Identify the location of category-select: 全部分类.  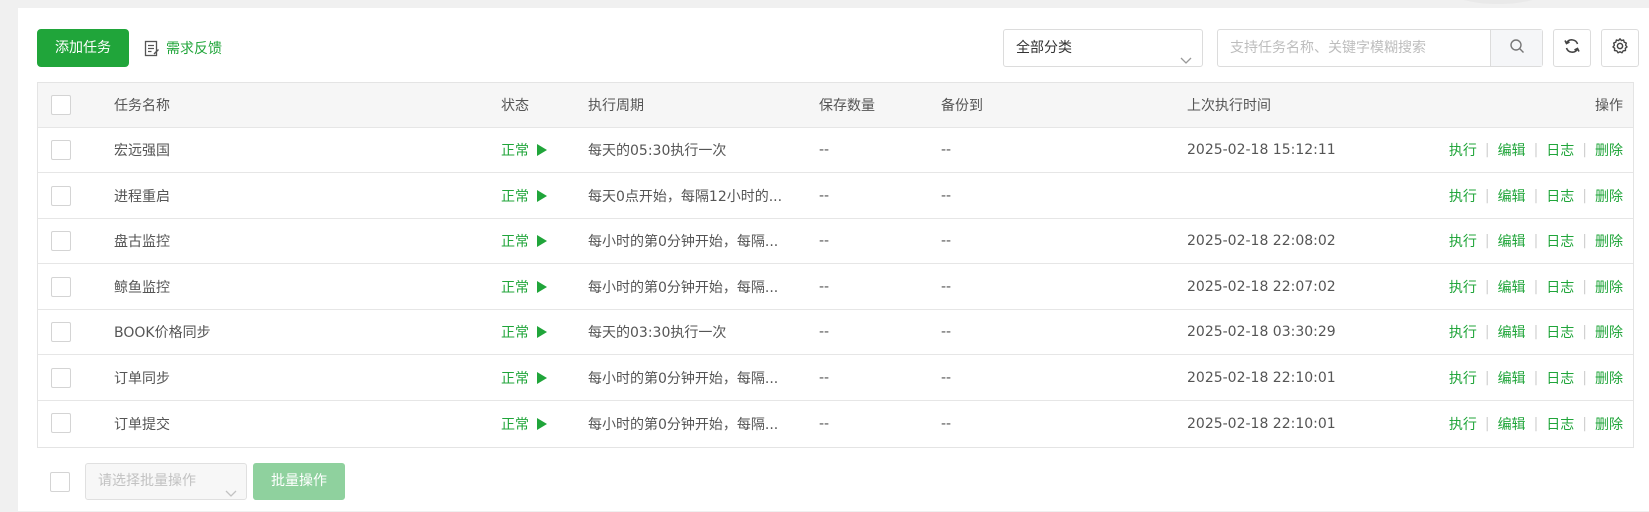
(1103, 48).